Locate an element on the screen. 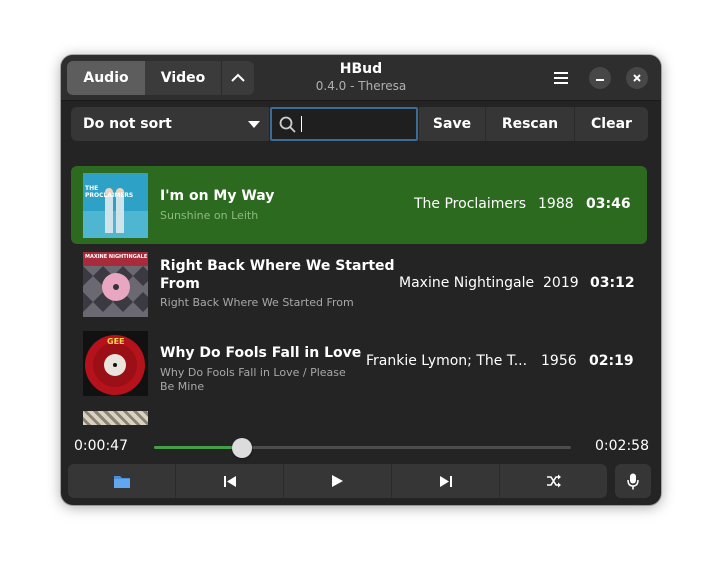  folder-icon is located at coordinates (121, 481).